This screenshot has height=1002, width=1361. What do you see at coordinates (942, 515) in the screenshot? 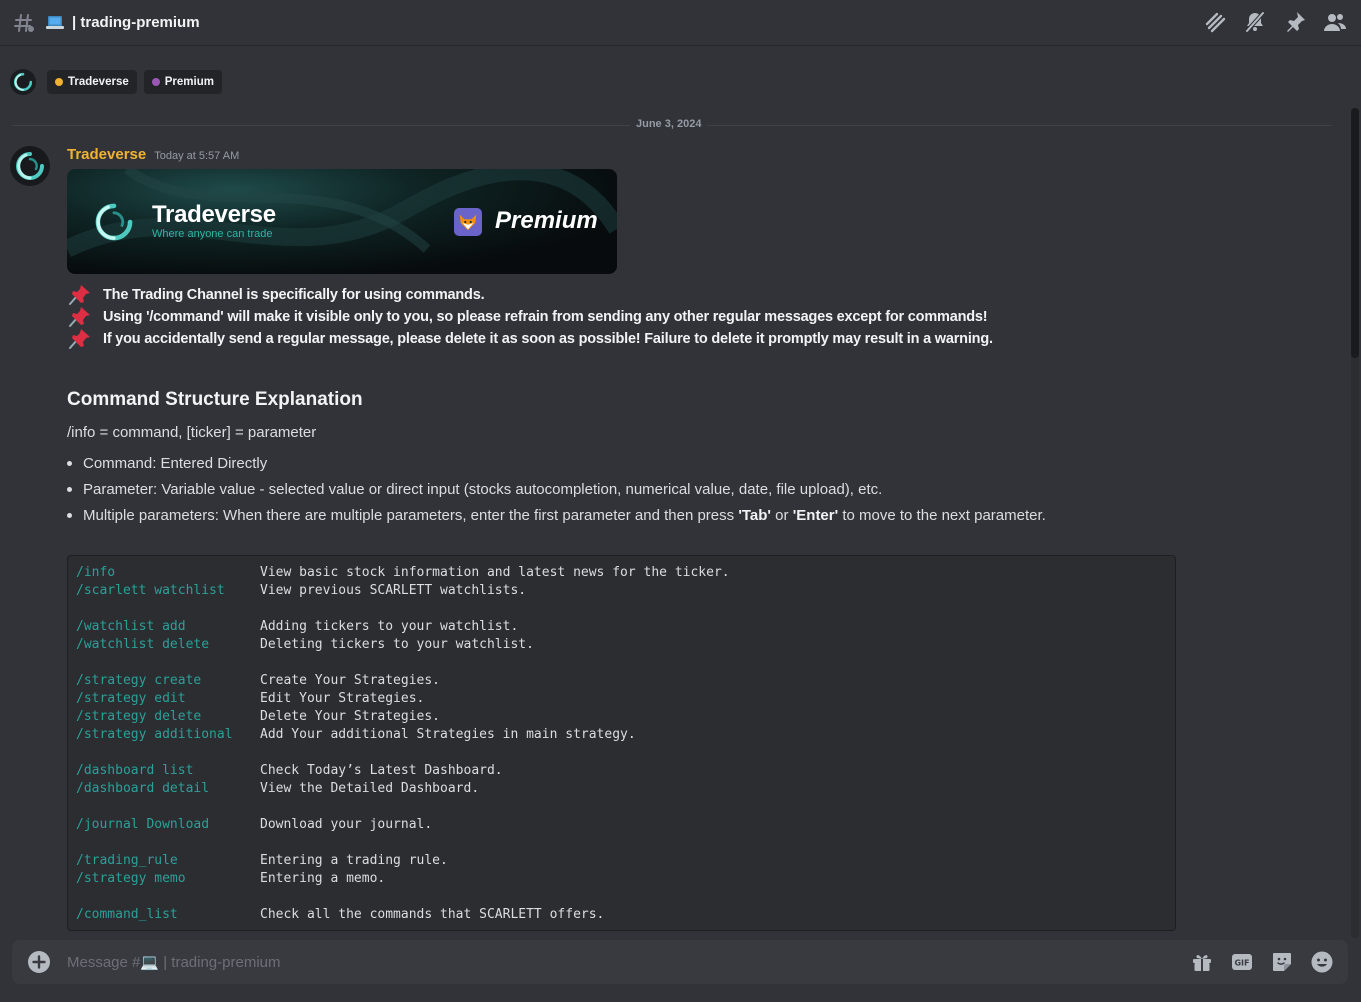
I see `bullet-text-part: to move to the next parameter.` at bounding box center [942, 515].